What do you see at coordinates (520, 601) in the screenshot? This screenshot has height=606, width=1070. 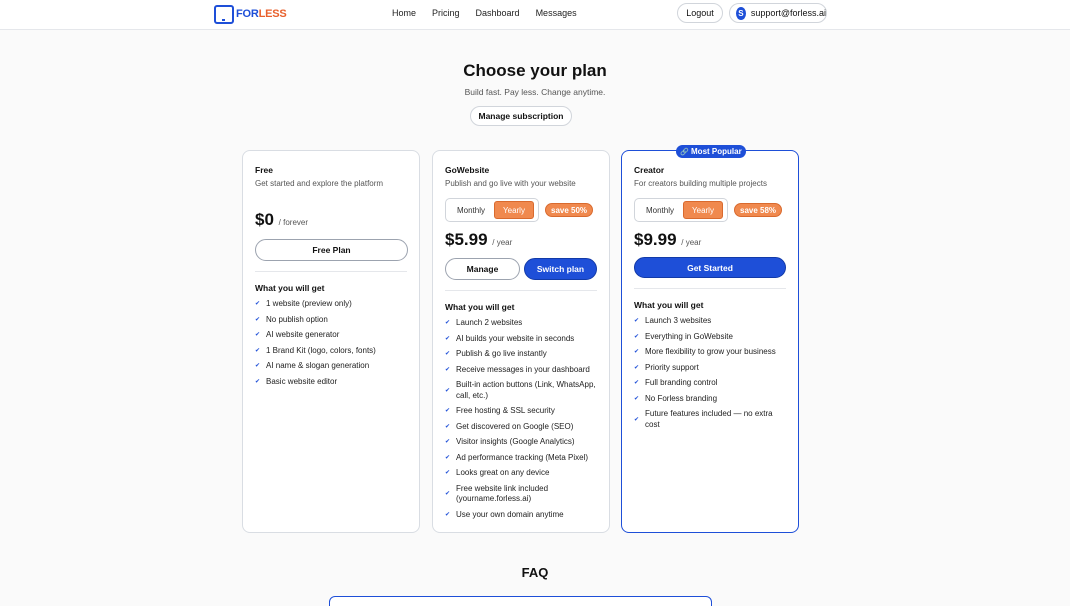 I see `faq-item` at bounding box center [520, 601].